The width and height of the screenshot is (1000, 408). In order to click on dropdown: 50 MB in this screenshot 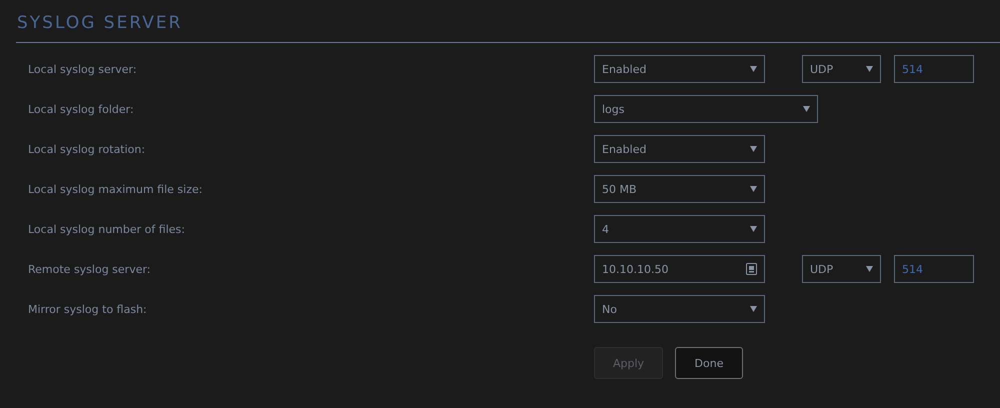, I will do `click(679, 189)`.